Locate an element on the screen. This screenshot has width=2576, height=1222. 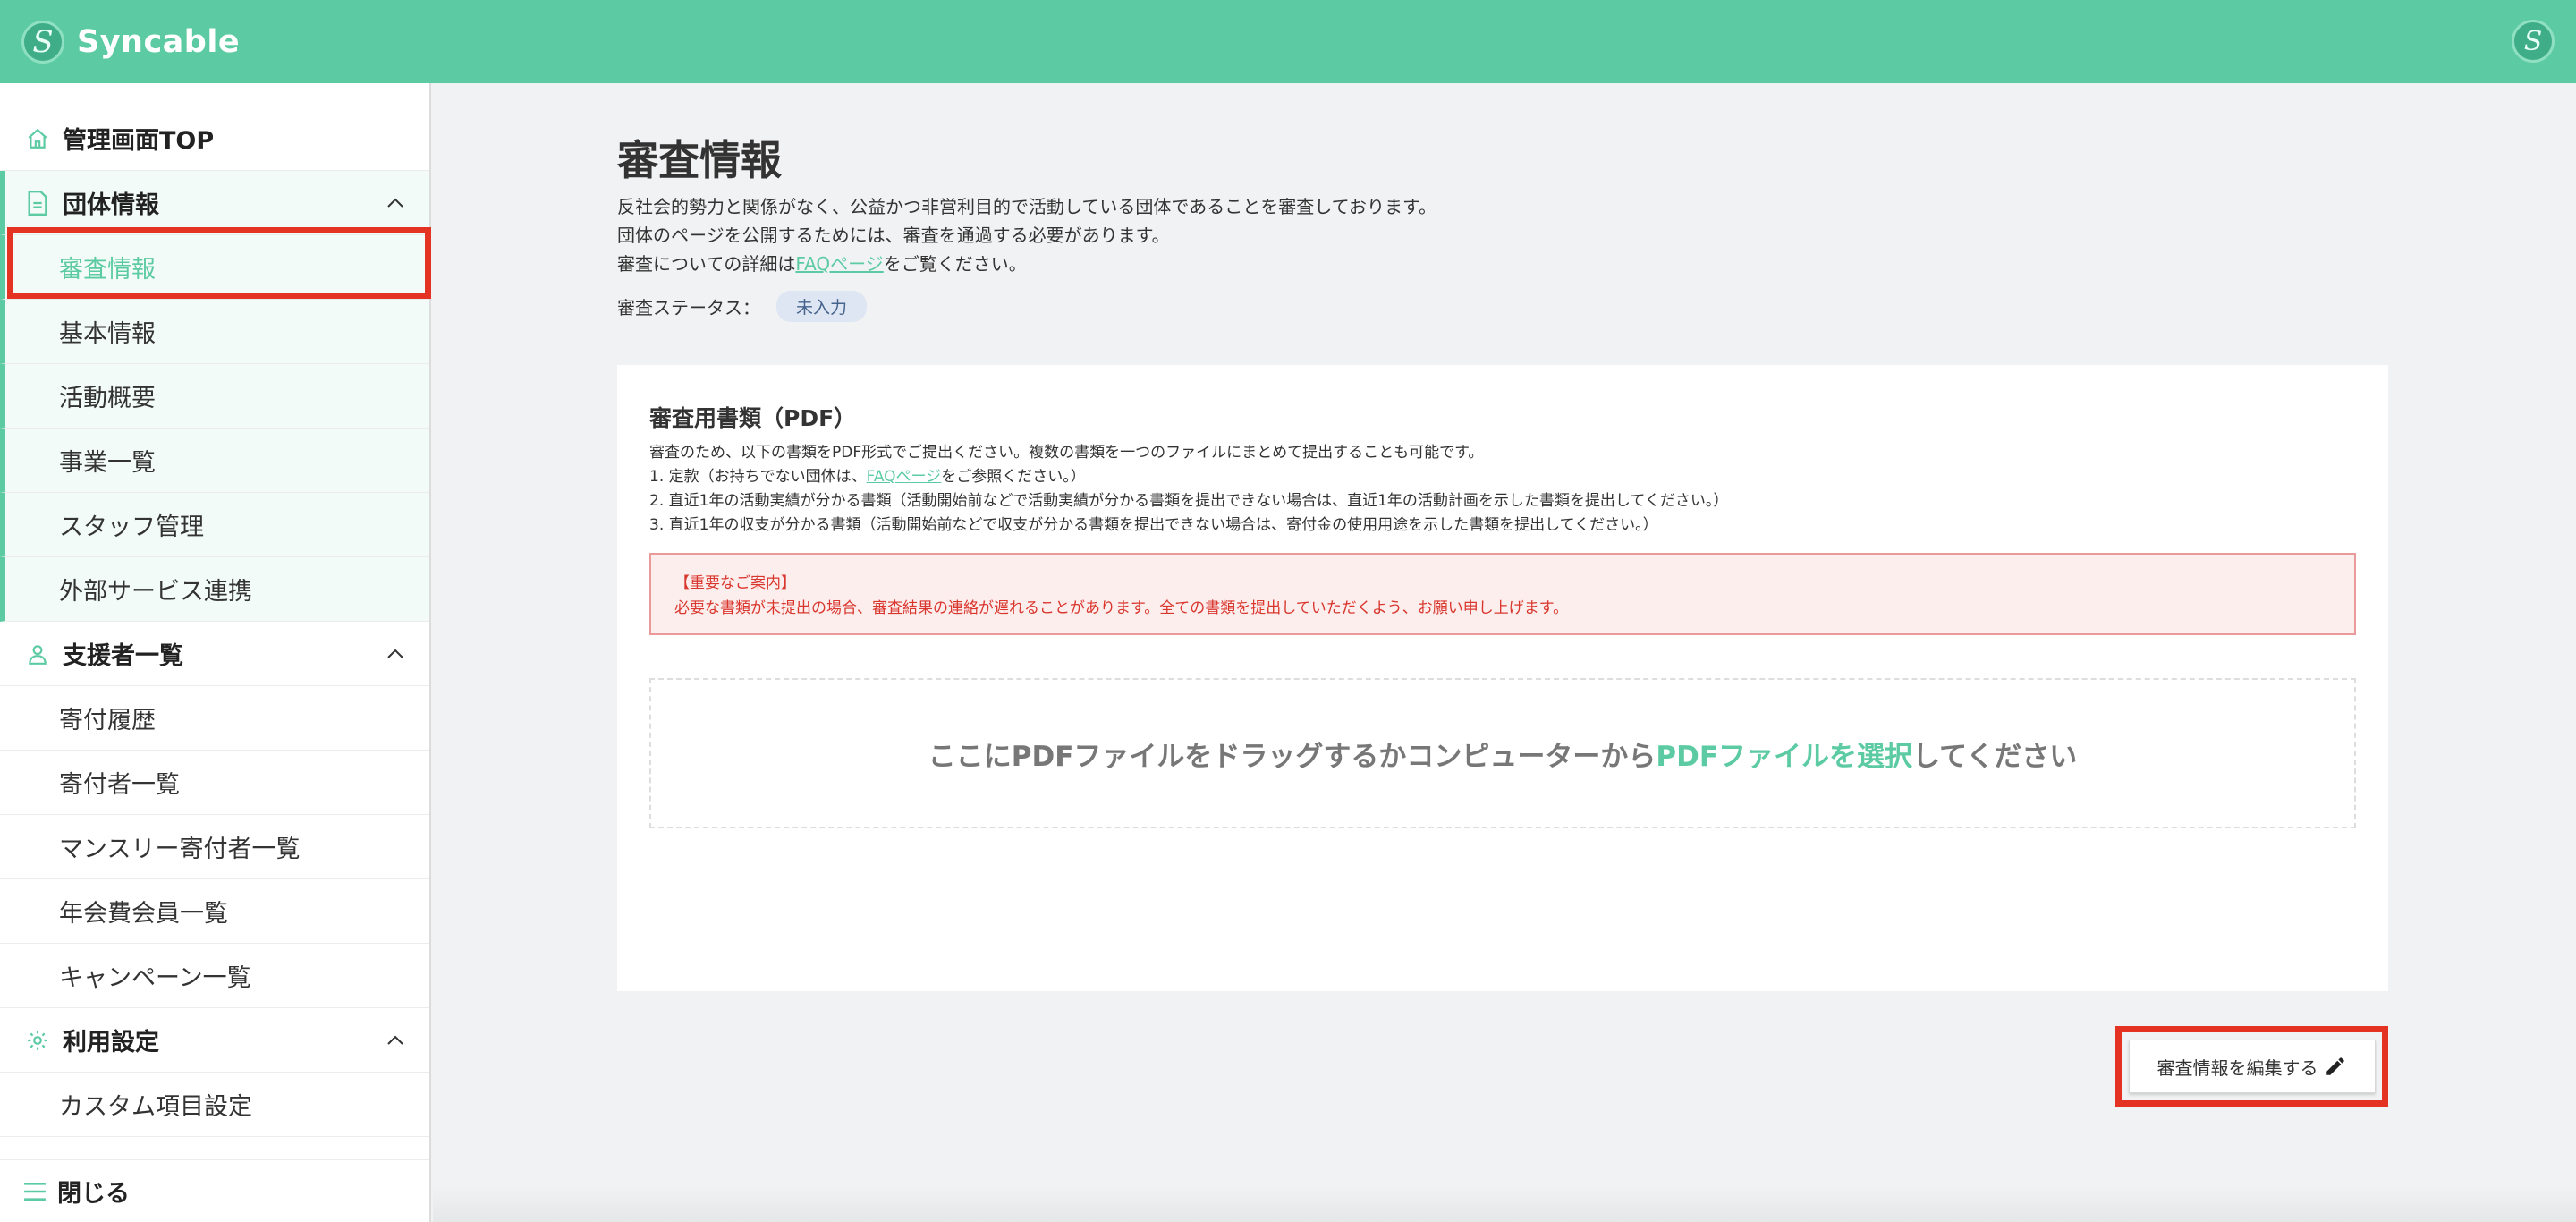
home-icon is located at coordinates (37, 138).